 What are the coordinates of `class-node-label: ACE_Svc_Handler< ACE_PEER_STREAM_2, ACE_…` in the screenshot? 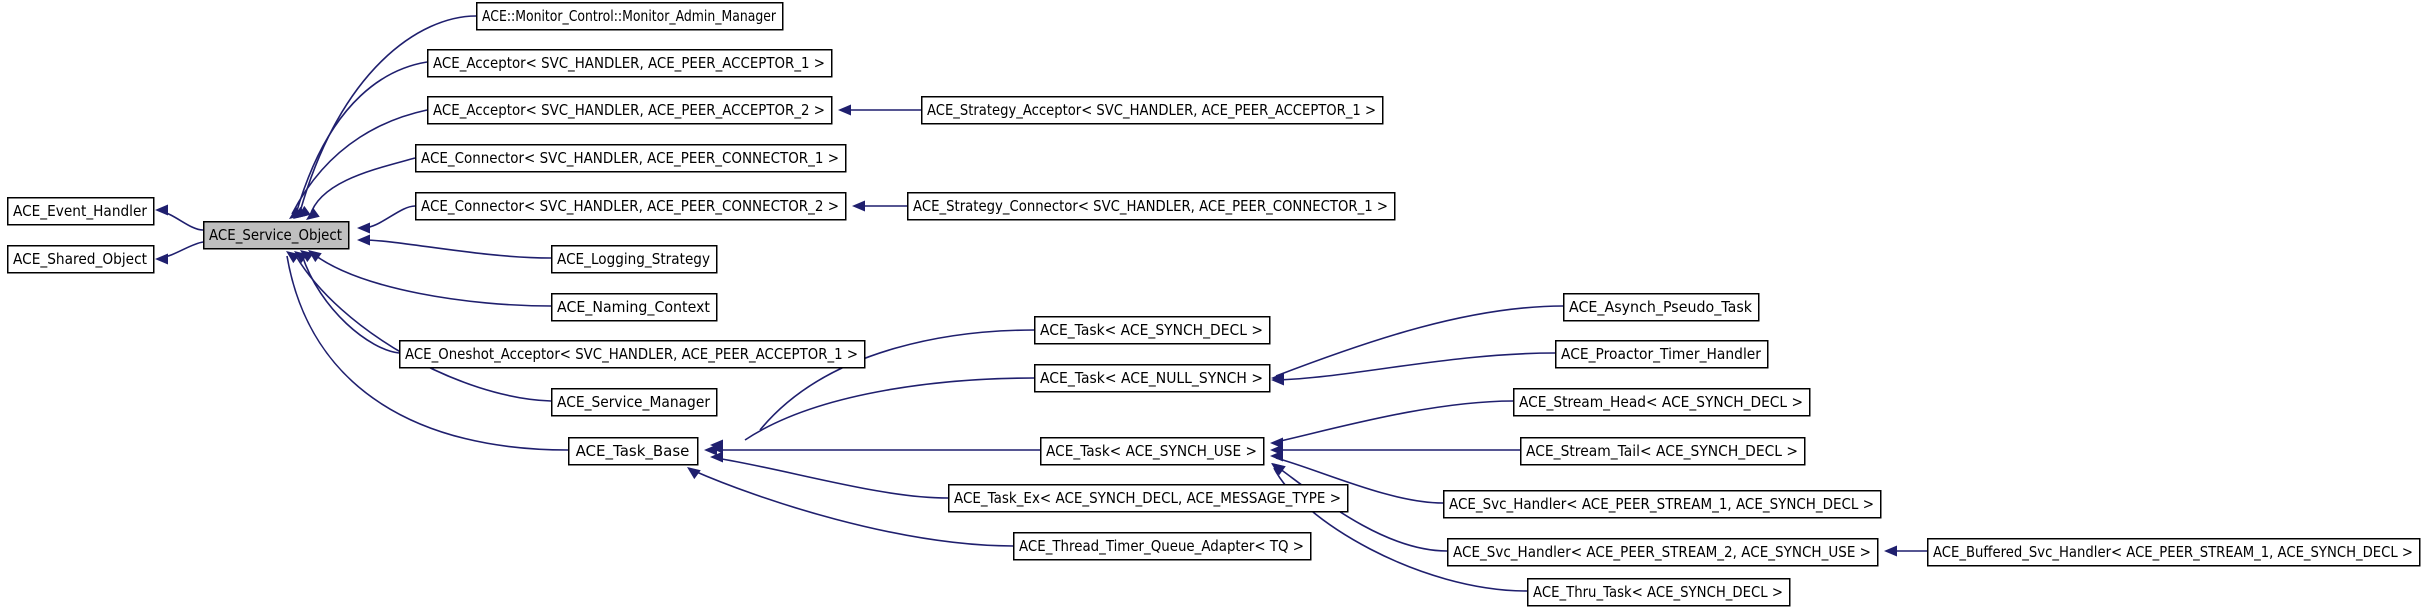 It's located at (1662, 552).